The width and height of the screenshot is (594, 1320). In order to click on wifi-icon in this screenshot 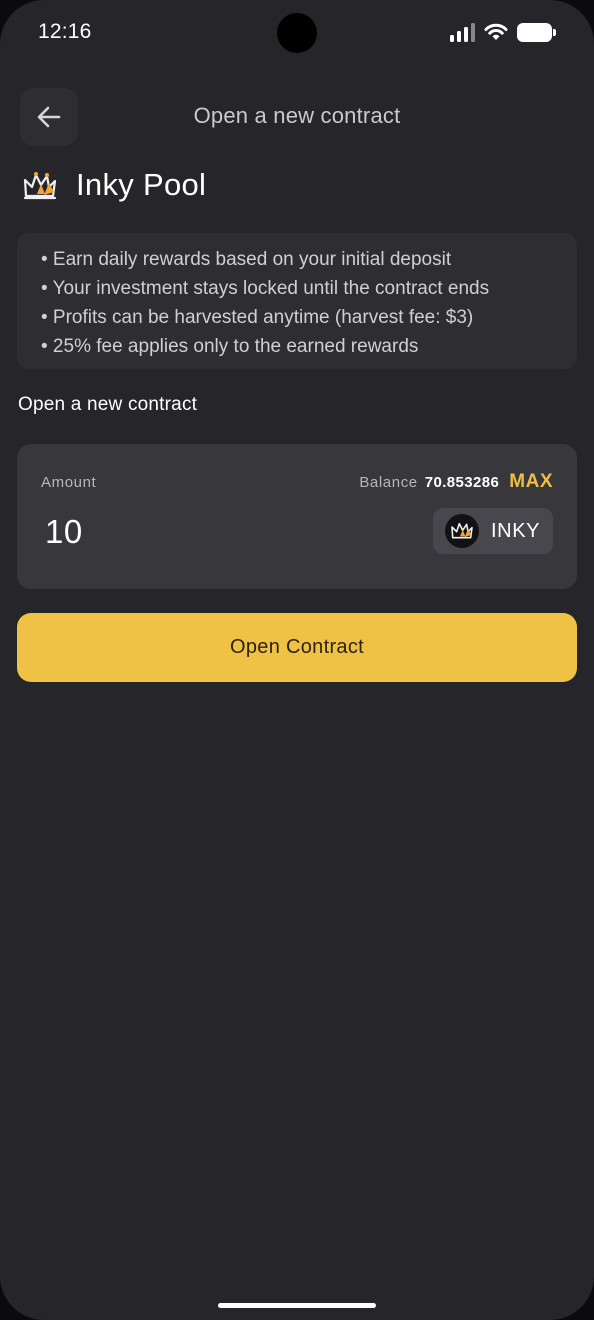, I will do `click(496, 31)`.